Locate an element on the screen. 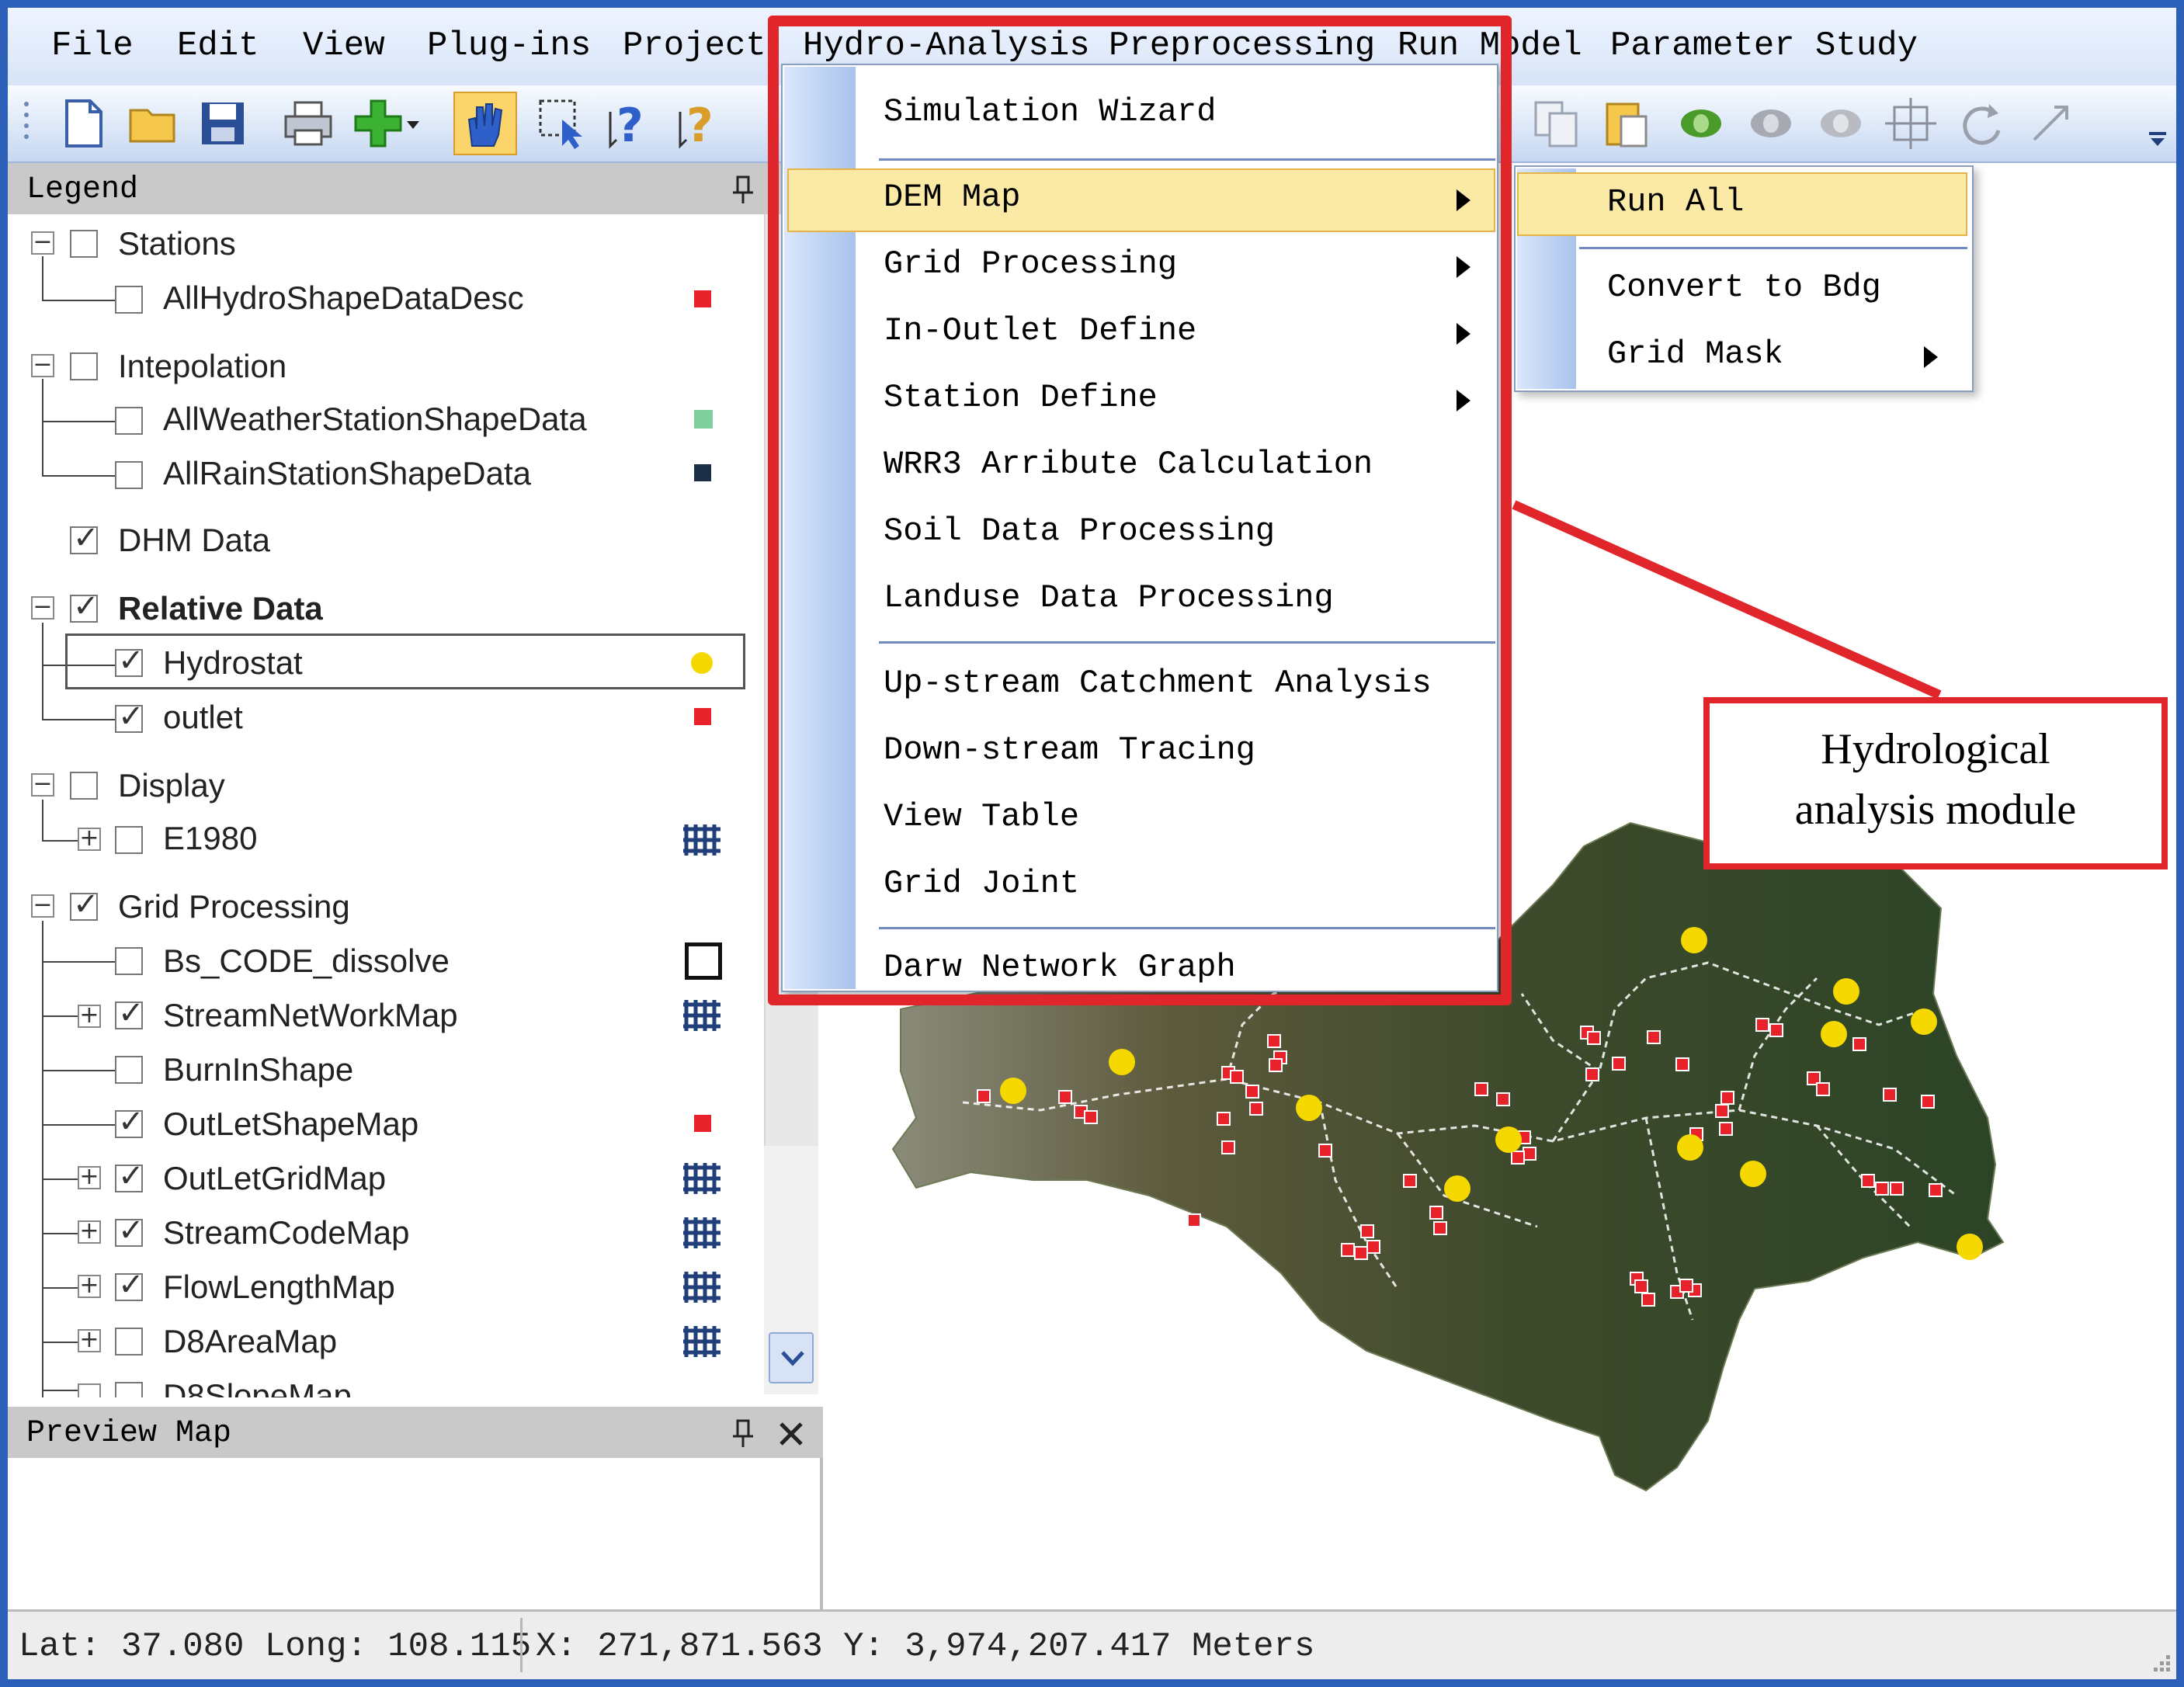  print-icon is located at coordinates (308, 123).